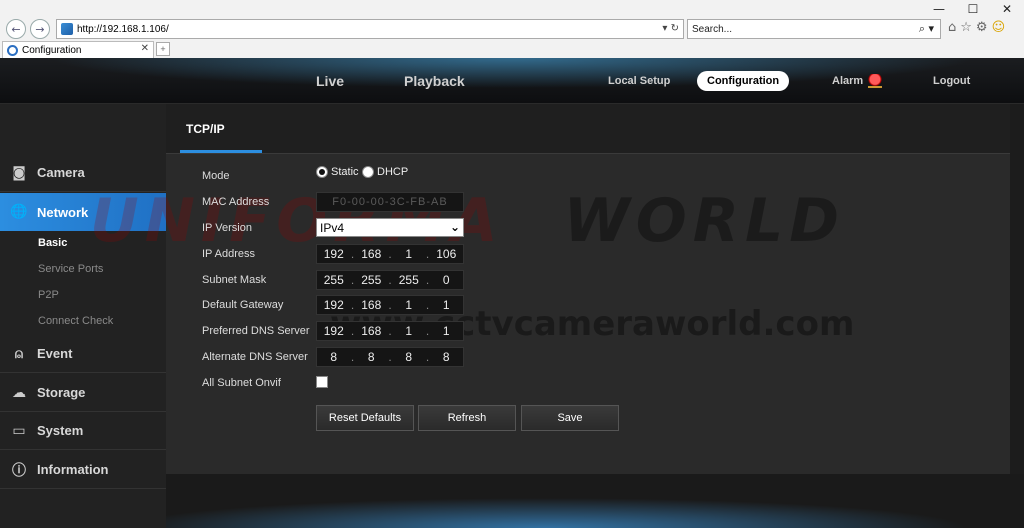  What do you see at coordinates (951, 81) in the screenshot?
I see `nav-logout: Logout` at bounding box center [951, 81].